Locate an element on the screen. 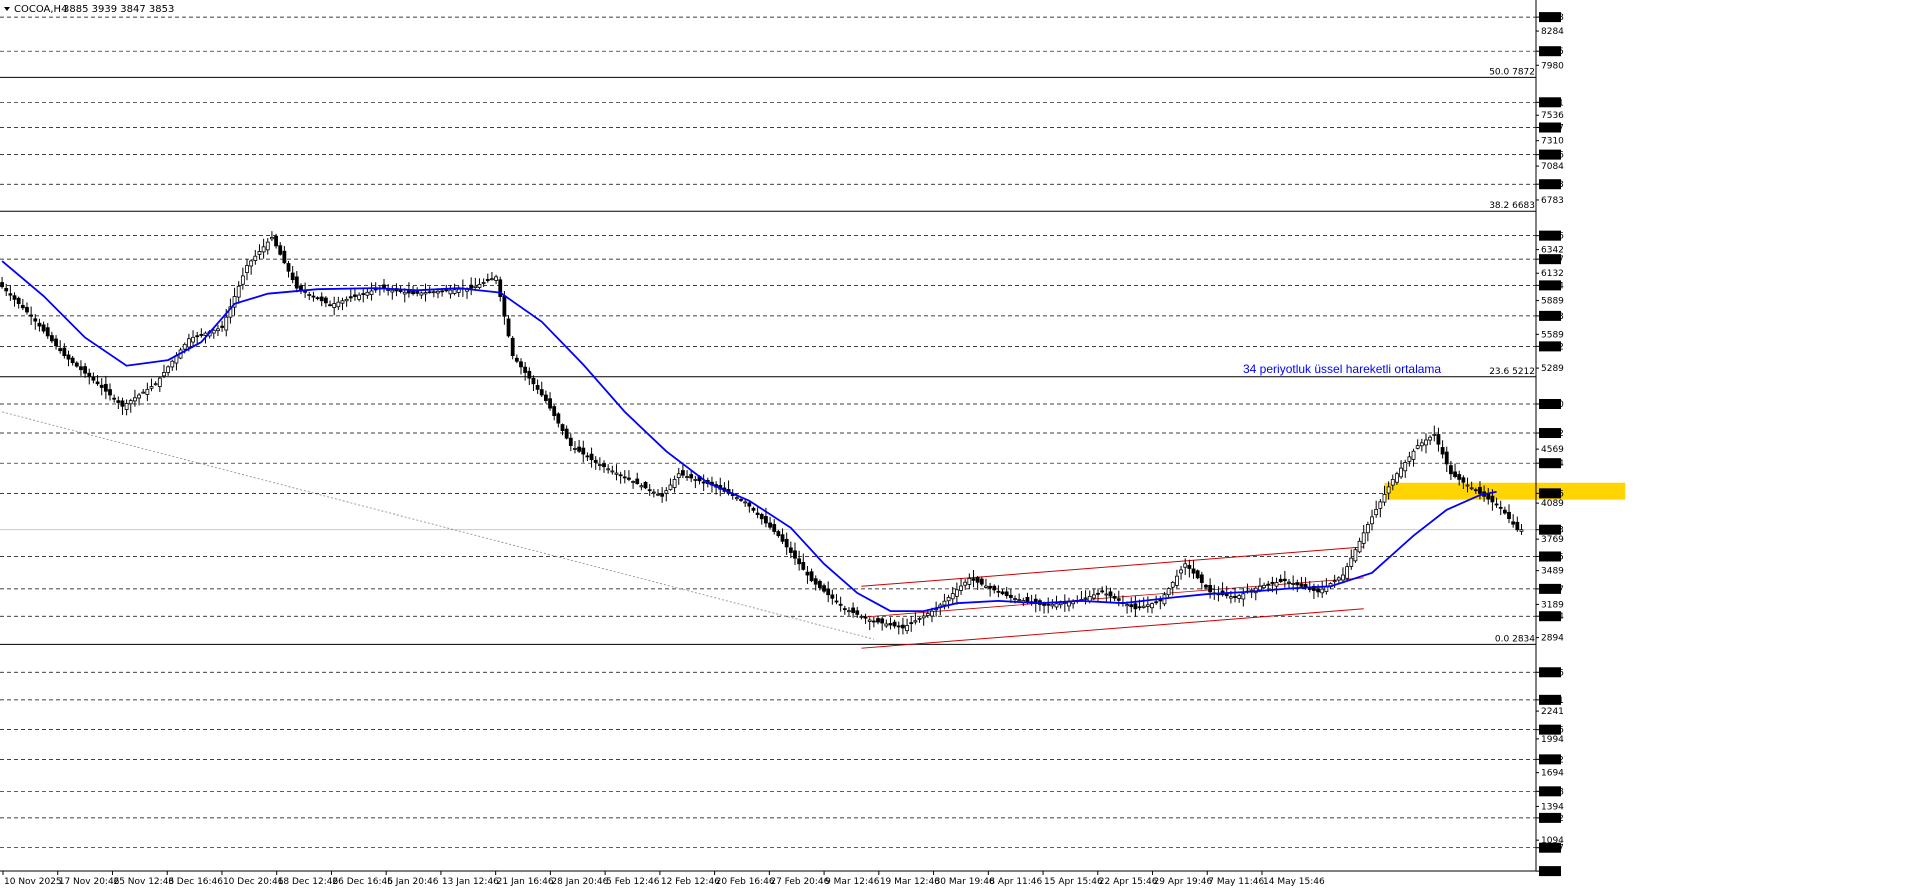 This screenshot has height=888, width=1916. time-label: 8 Apr 11:46 is located at coordinates (1015, 882).